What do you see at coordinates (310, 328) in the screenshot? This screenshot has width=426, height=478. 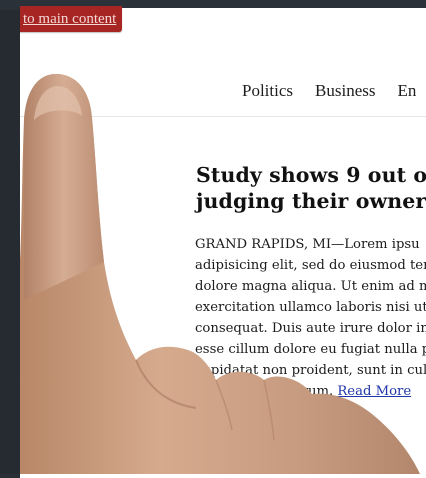 I see `body-line: consequat. Duis aute irure dolor in` at bounding box center [310, 328].